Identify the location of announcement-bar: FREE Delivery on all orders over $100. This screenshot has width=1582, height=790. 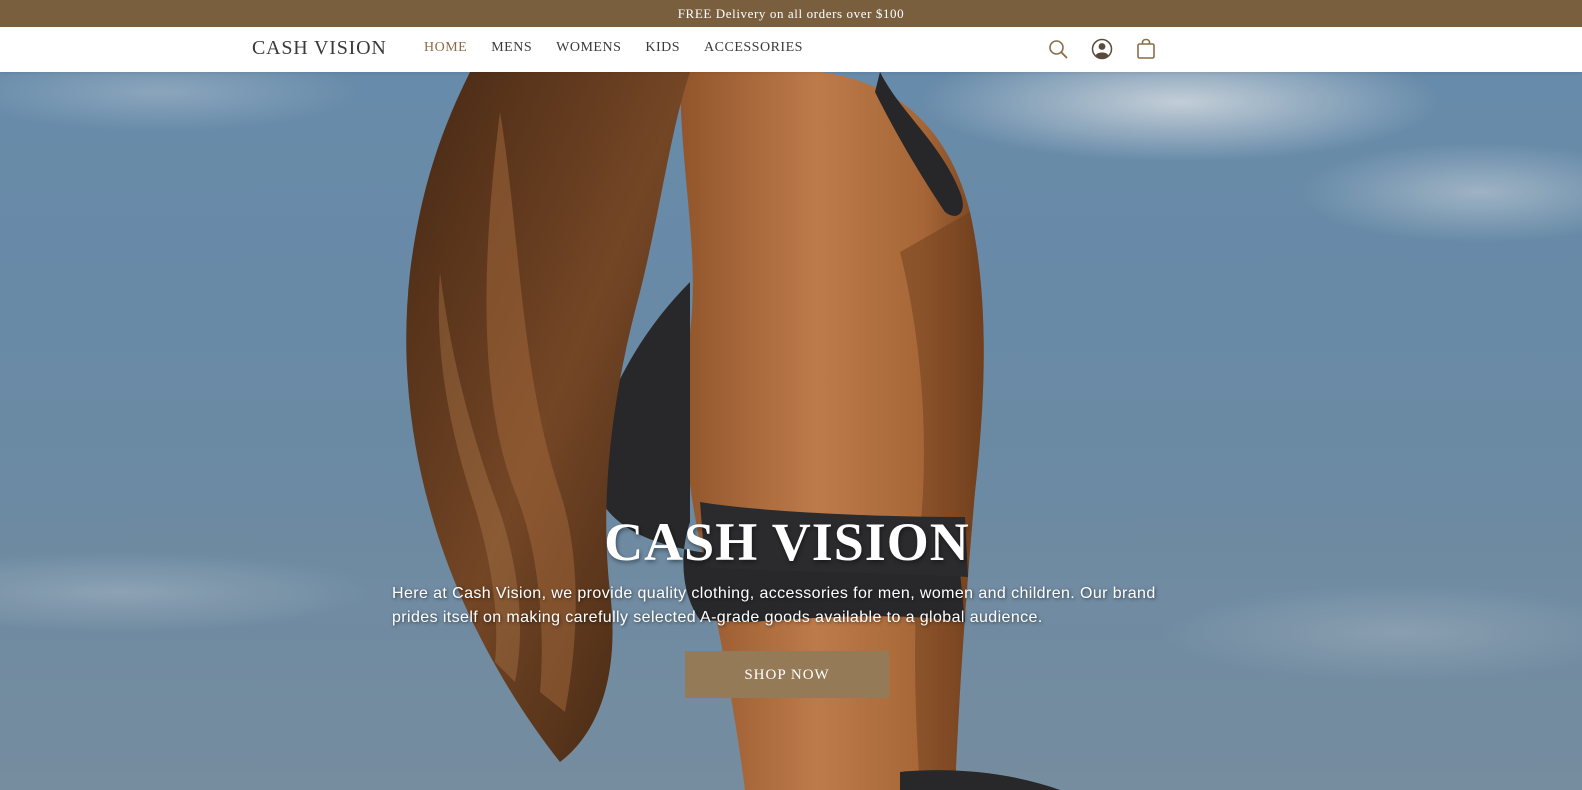
(791, 13).